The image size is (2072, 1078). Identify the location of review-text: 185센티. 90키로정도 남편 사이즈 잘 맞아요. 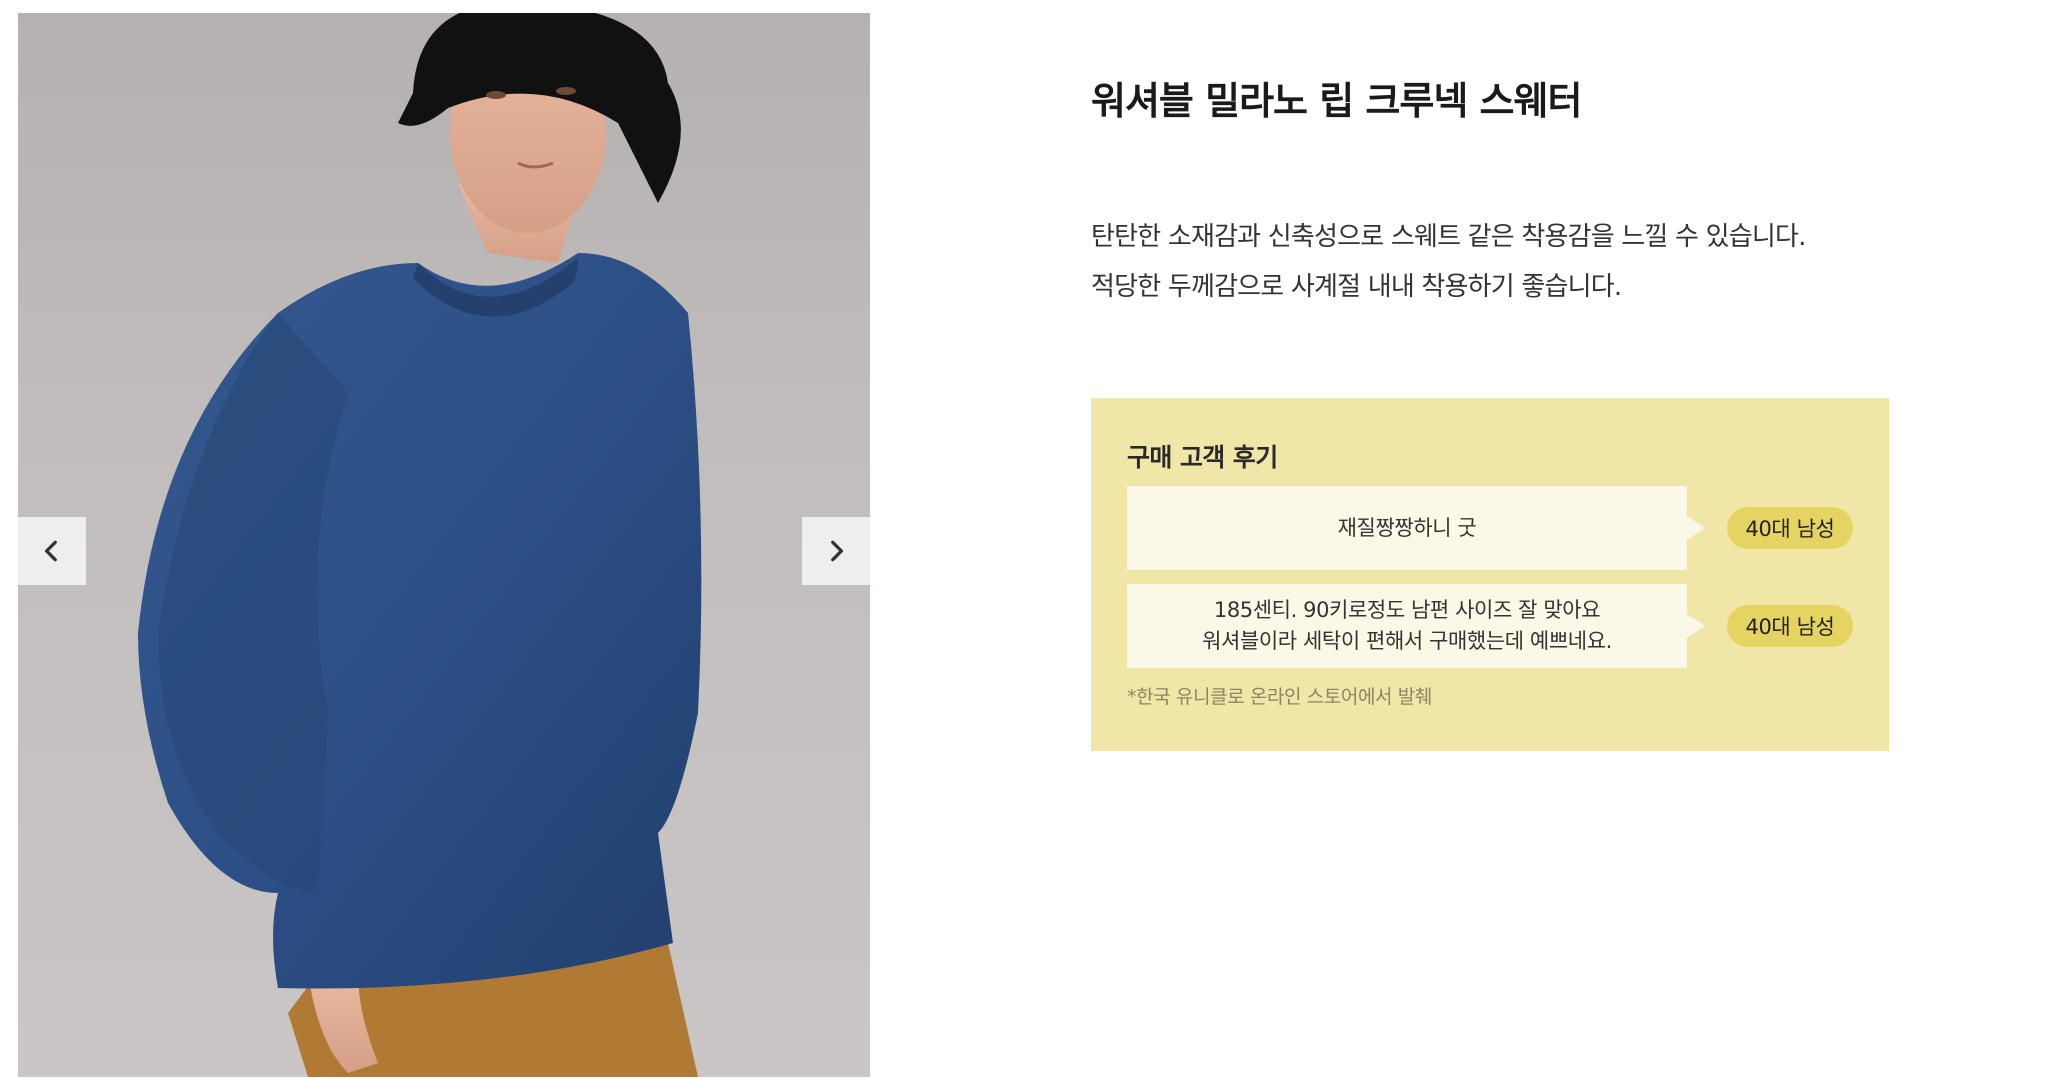
(1407, 610).